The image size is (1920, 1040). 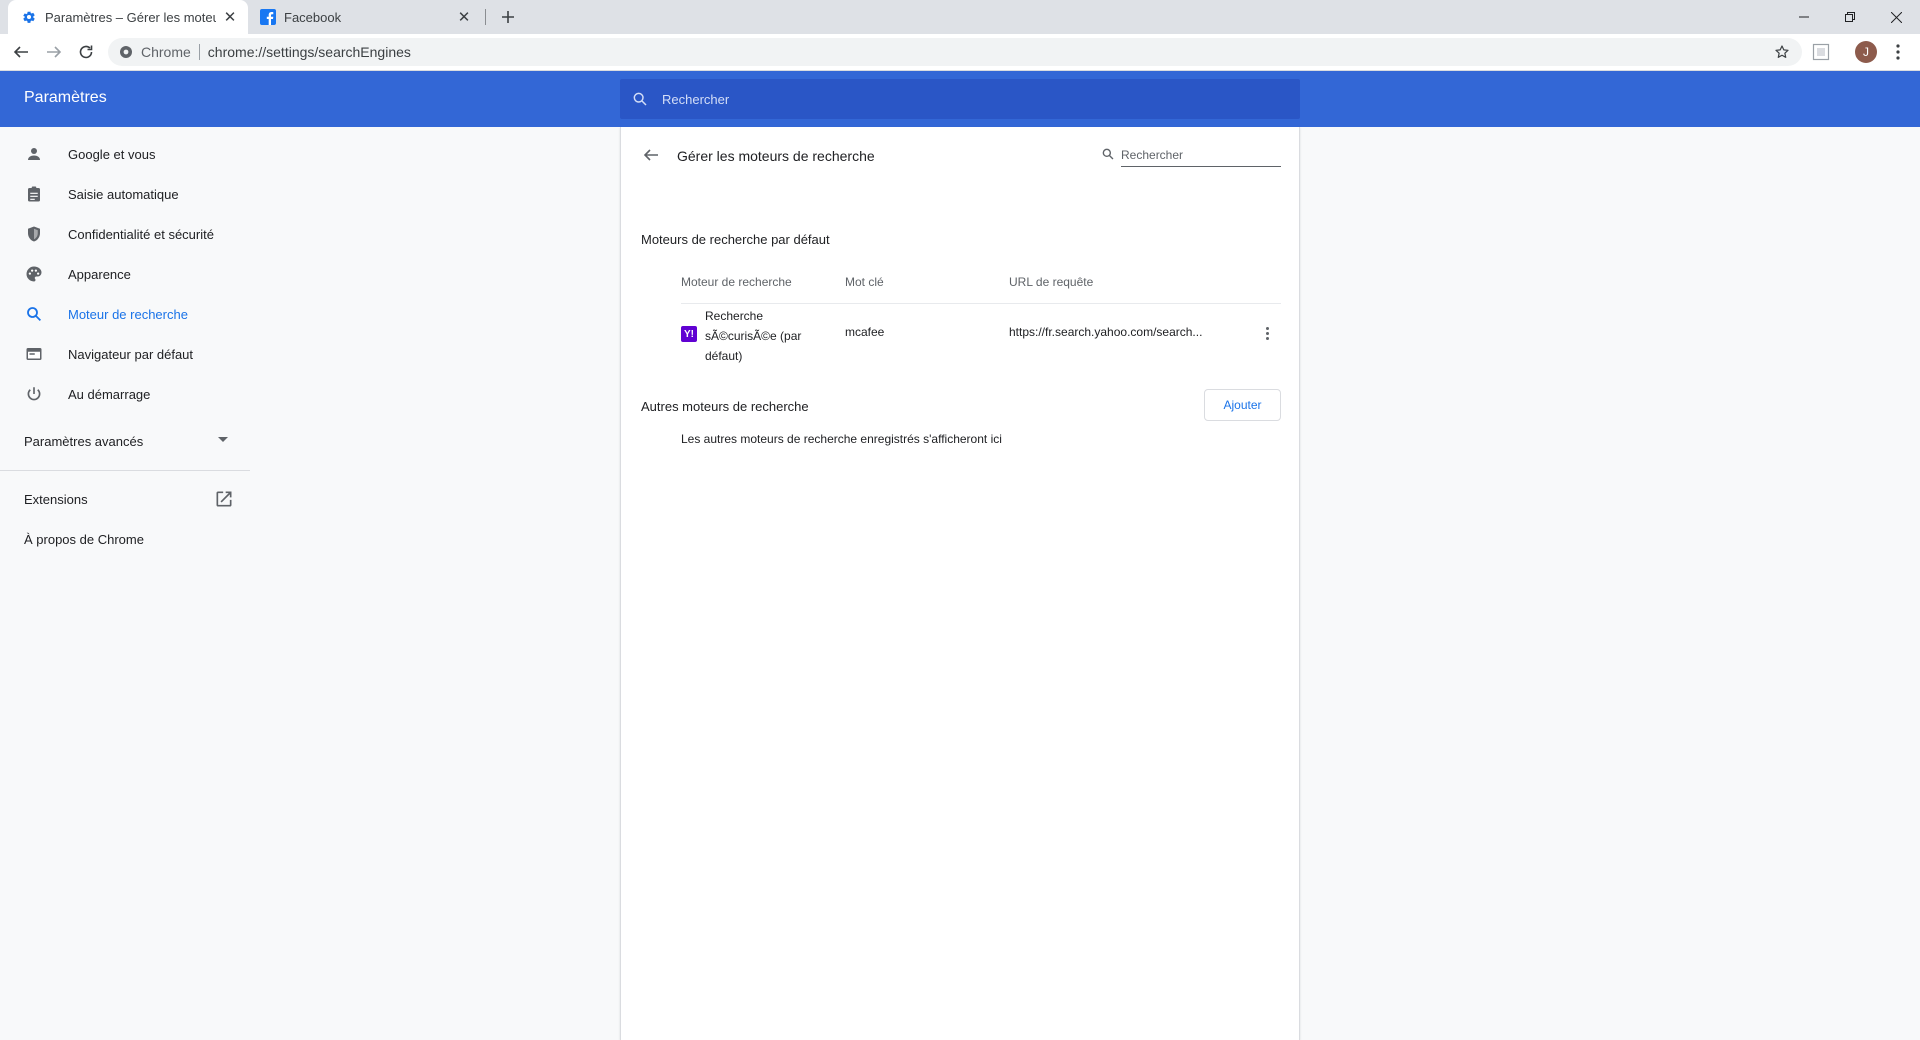 I want to click on add-search-engine-button: Ajouter, so click(x=1242, y=405).